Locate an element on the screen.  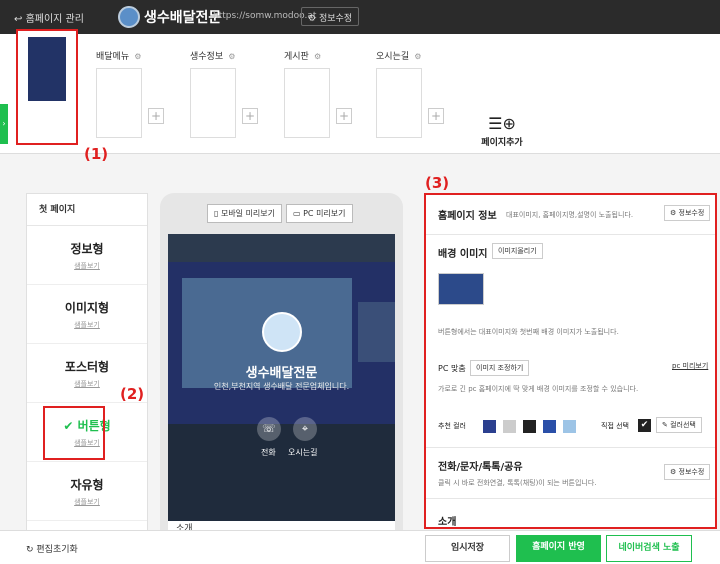
direct-select-label: 직접 선택 is located at coordinates (615, 426).